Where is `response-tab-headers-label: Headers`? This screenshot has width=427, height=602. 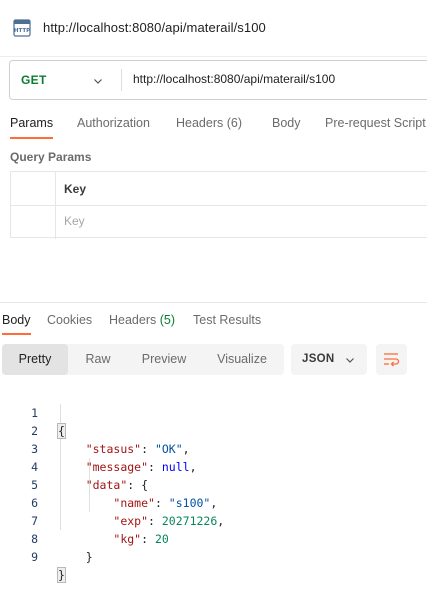
response-tab-headers-label: Headers is located at coordinates (133, 320).